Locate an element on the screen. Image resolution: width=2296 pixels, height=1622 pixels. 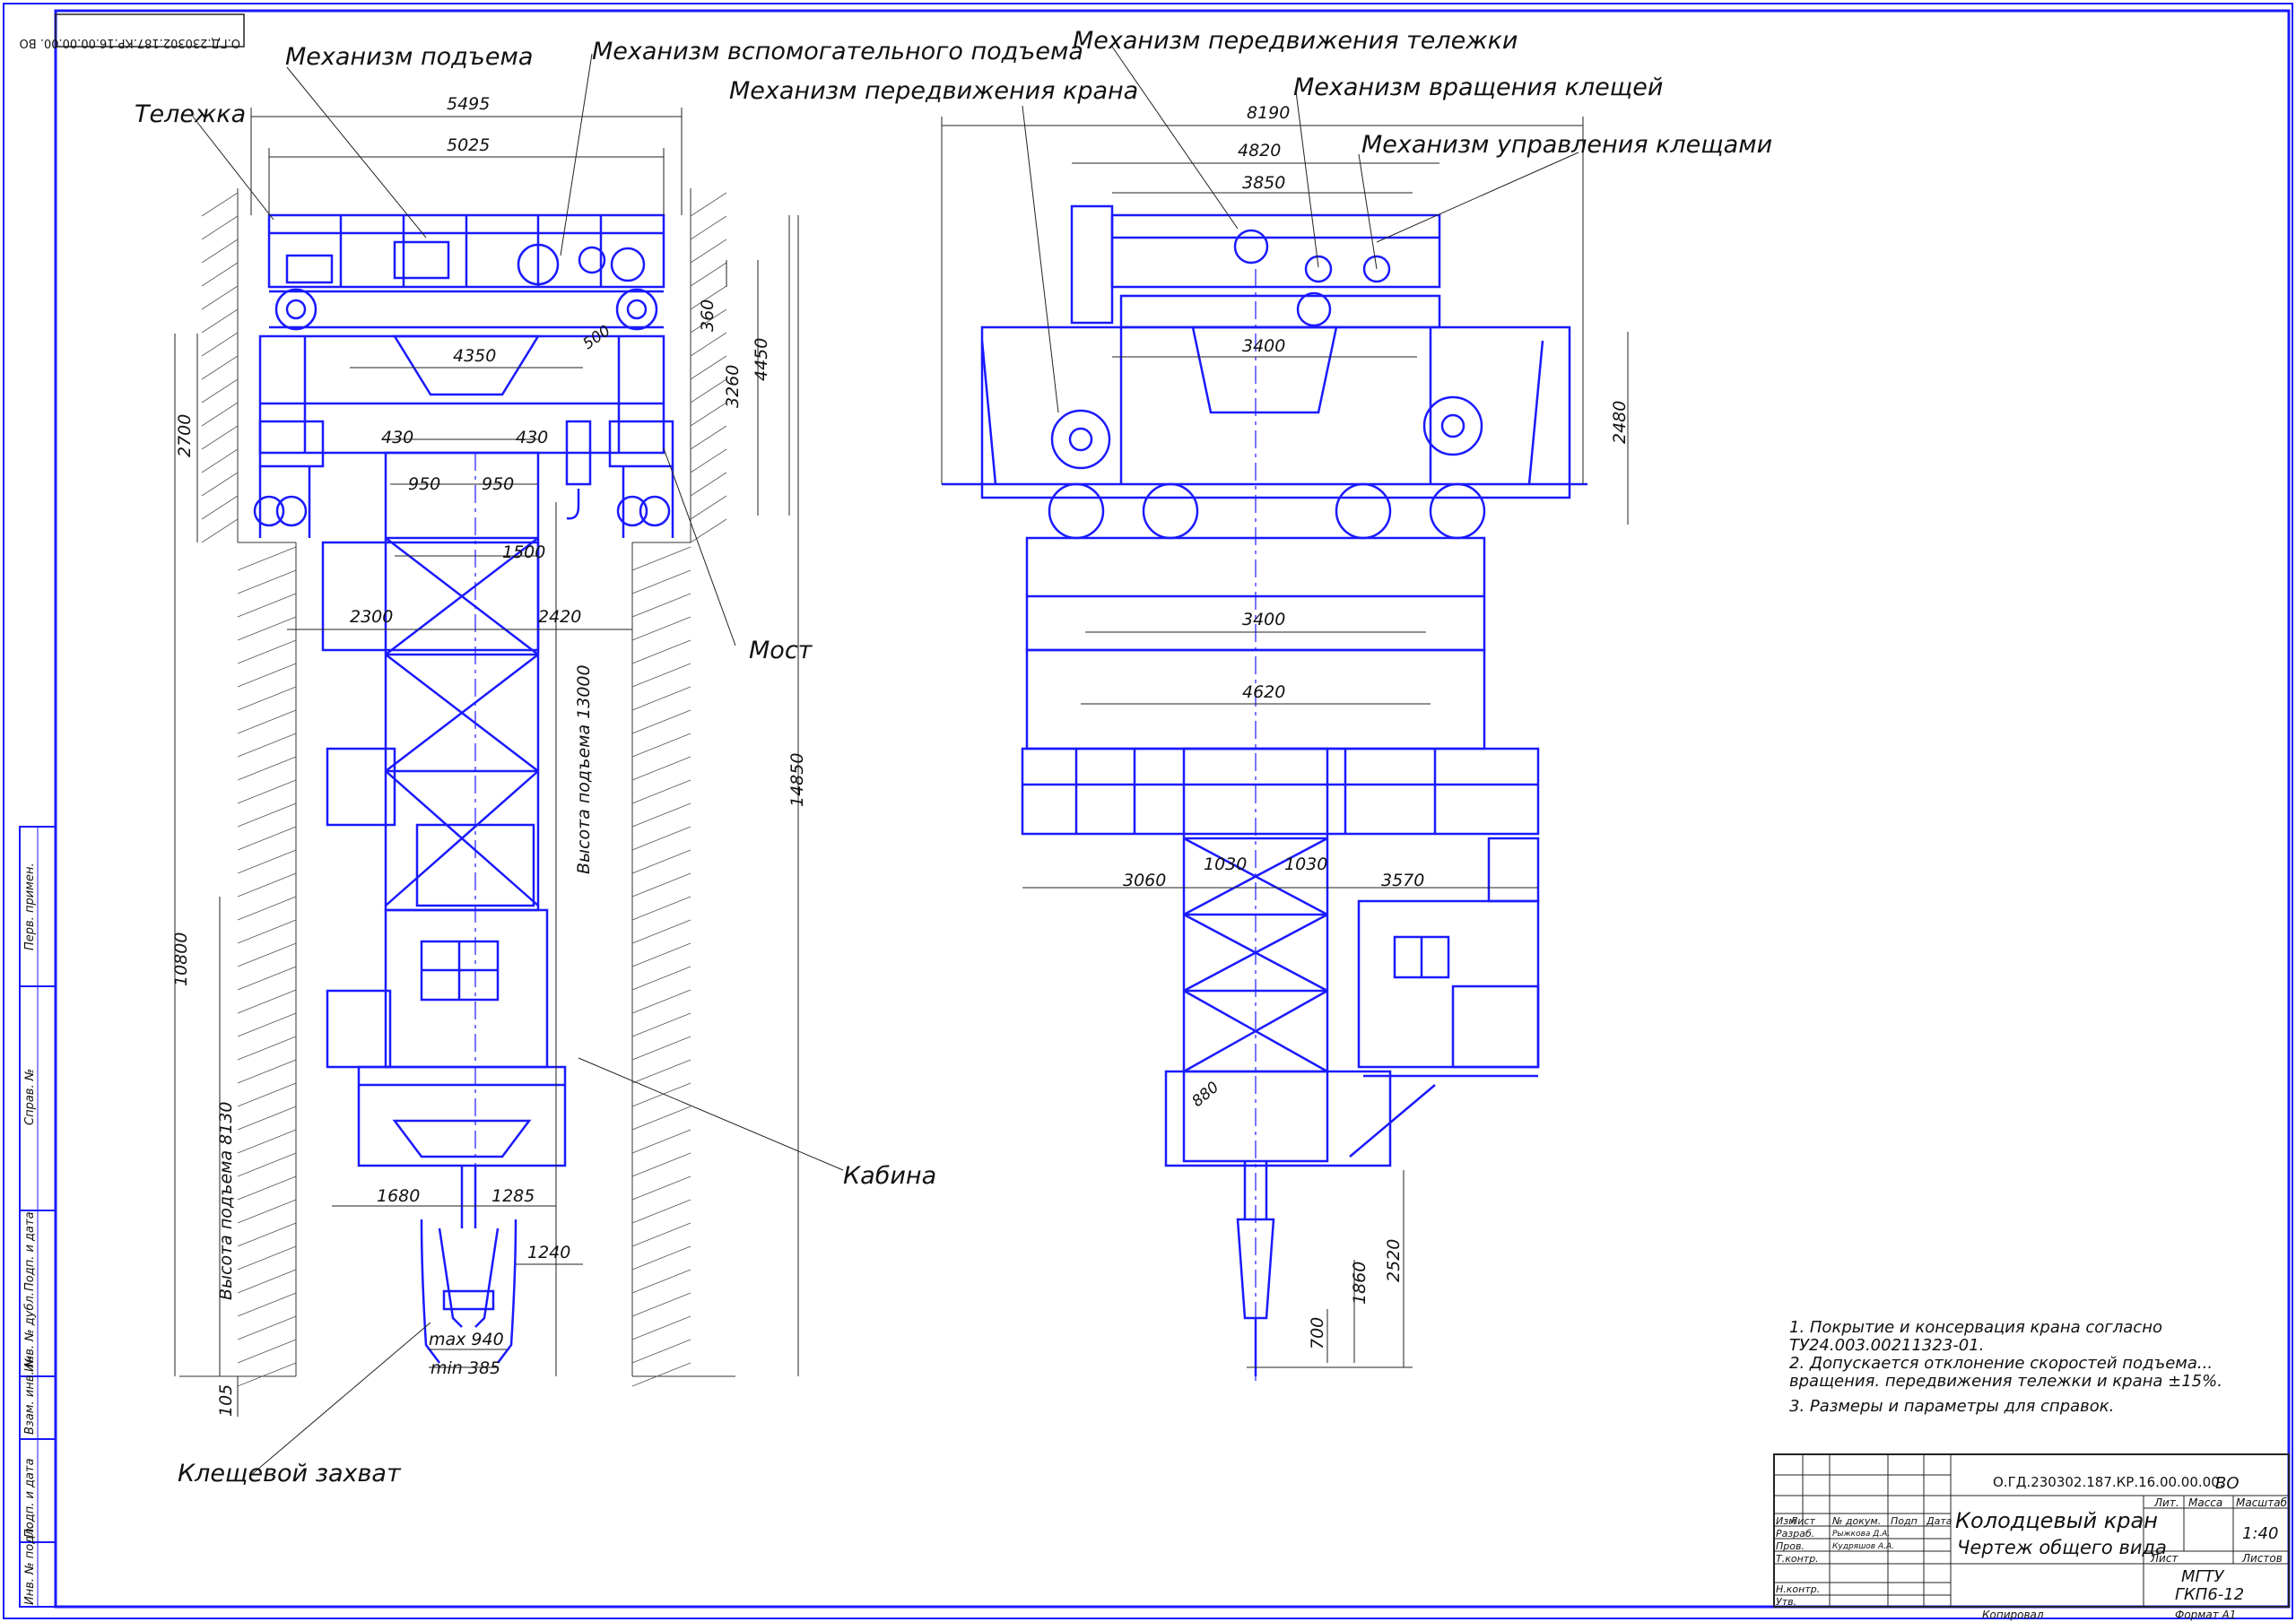
dim-950-a: 950 is located at coordinates (424, 484).